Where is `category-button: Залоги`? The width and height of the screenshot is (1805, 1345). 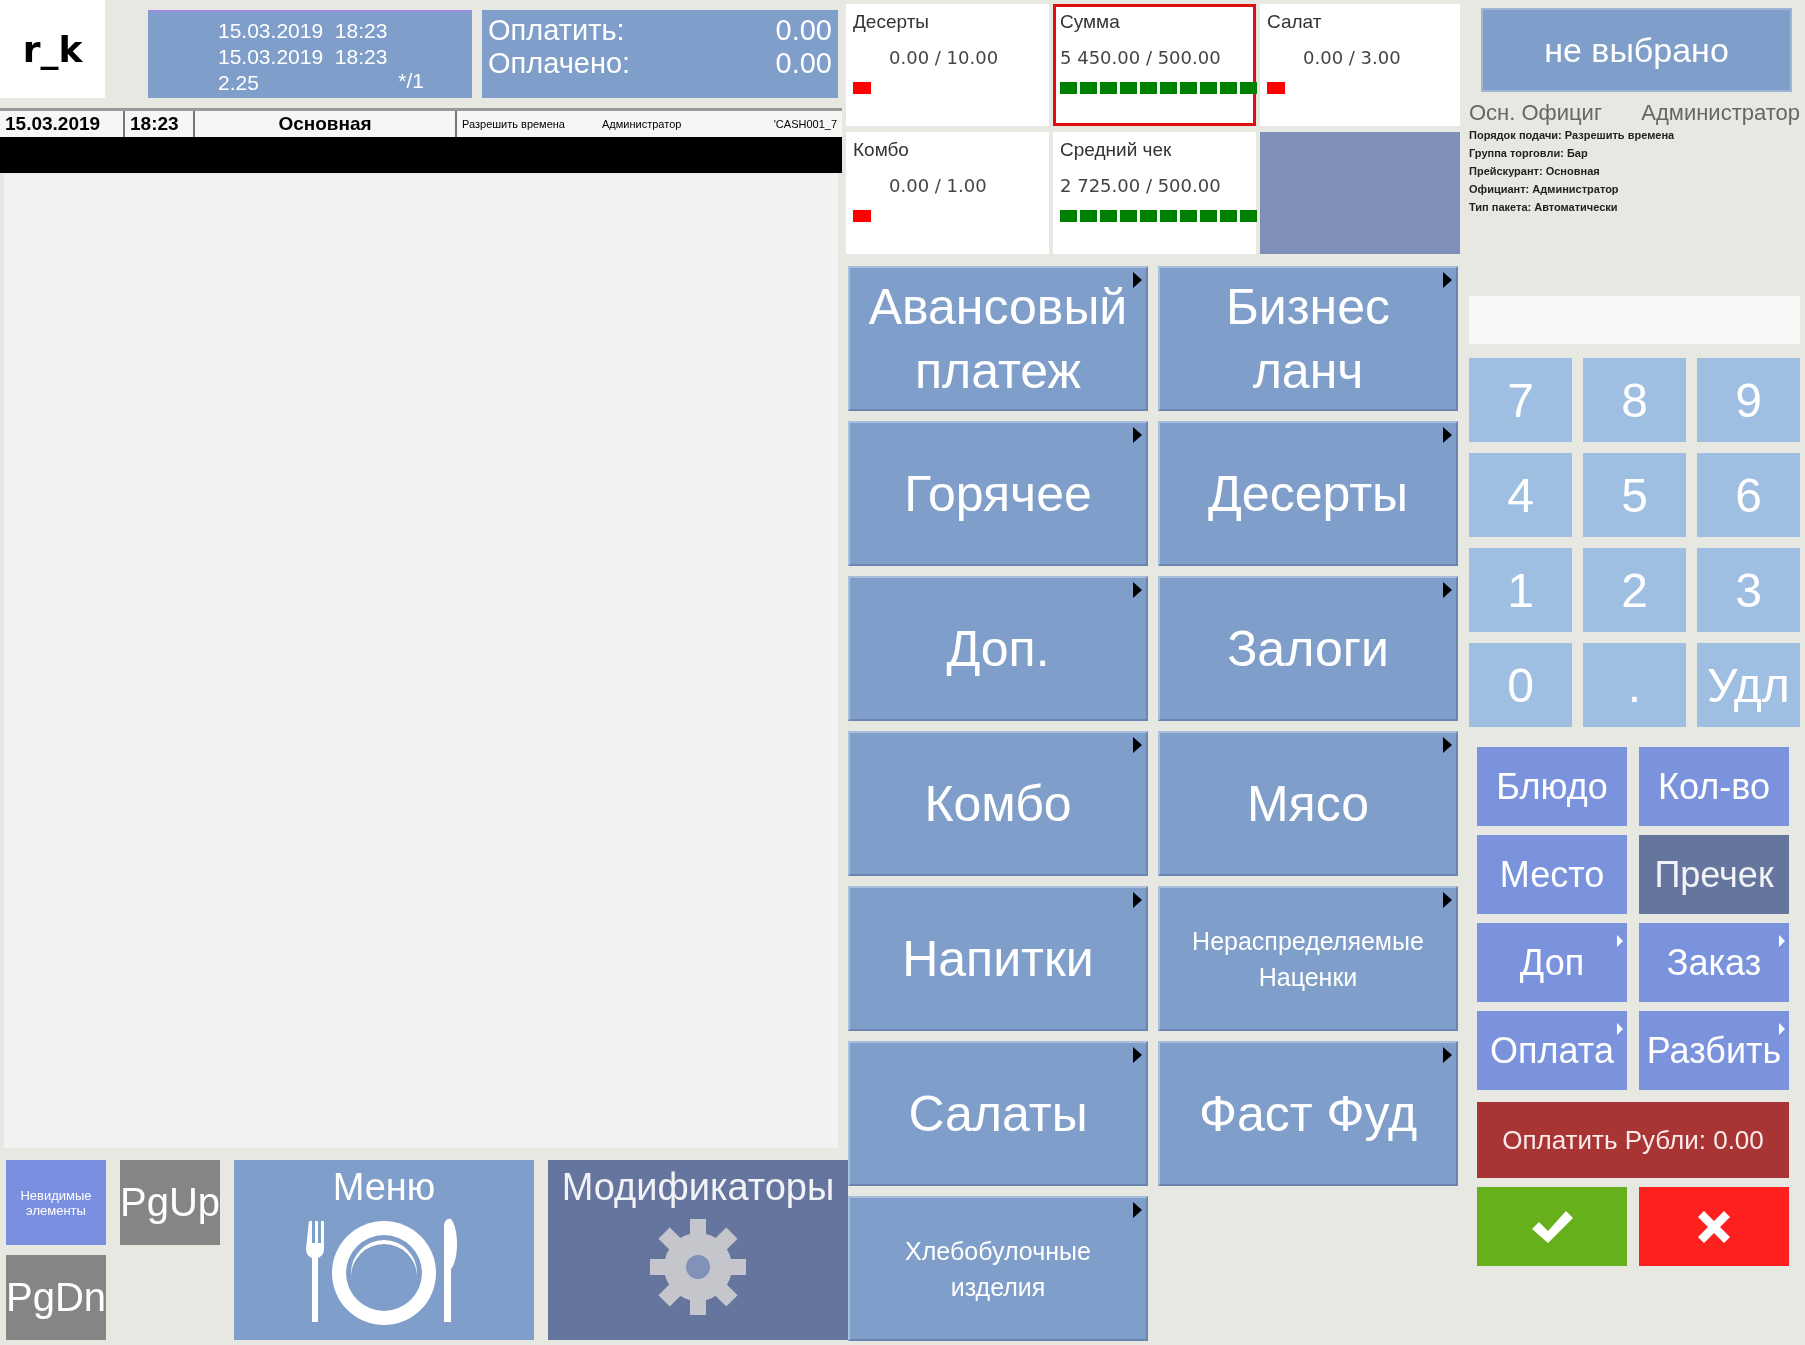
category-button: Залоги is located at coordinates (1308, 648).